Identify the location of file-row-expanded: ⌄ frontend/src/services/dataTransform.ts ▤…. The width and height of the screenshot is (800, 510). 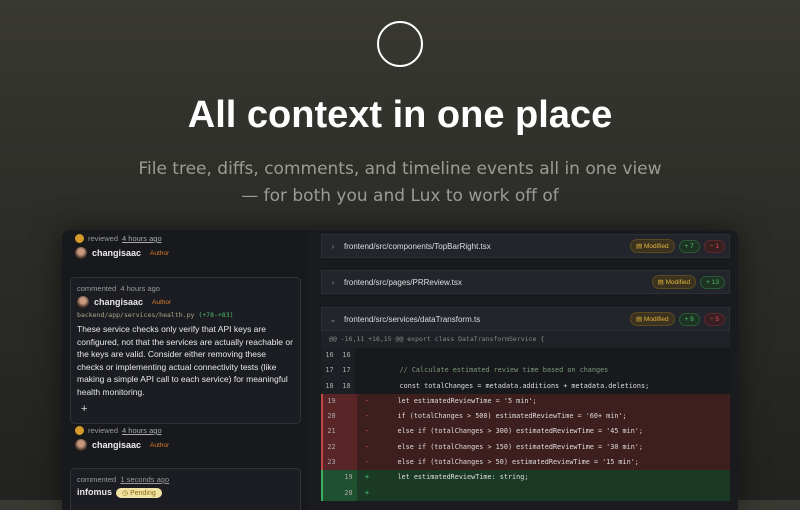
(525, 319).